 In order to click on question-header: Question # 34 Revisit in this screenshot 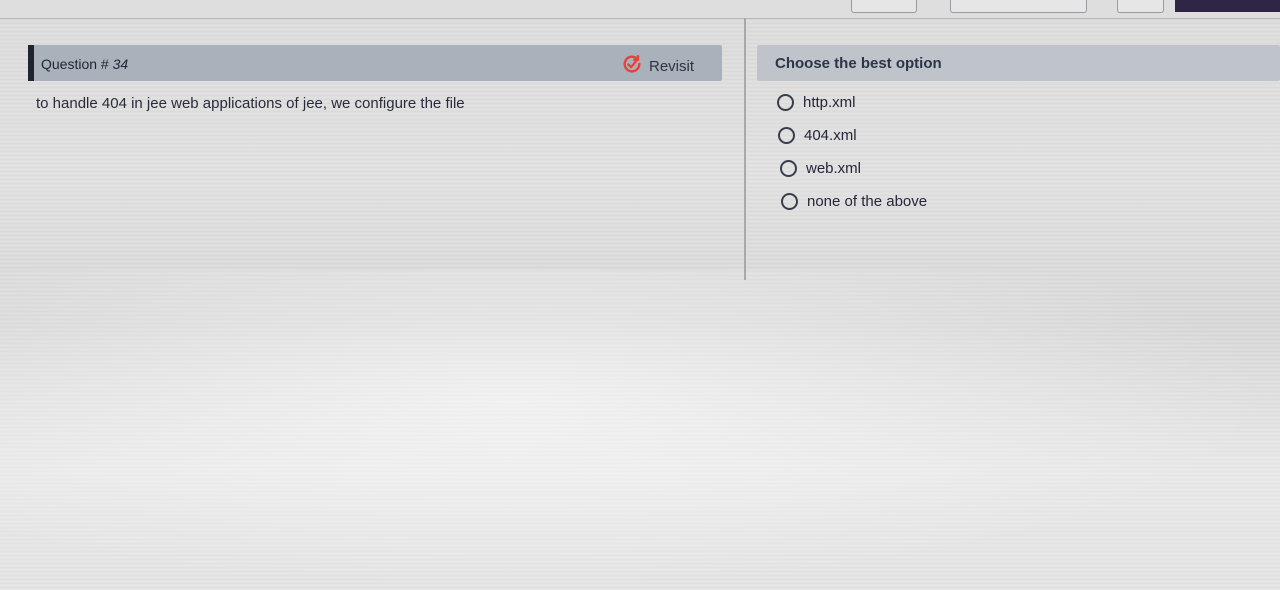, I will do `click(375, 63)`.